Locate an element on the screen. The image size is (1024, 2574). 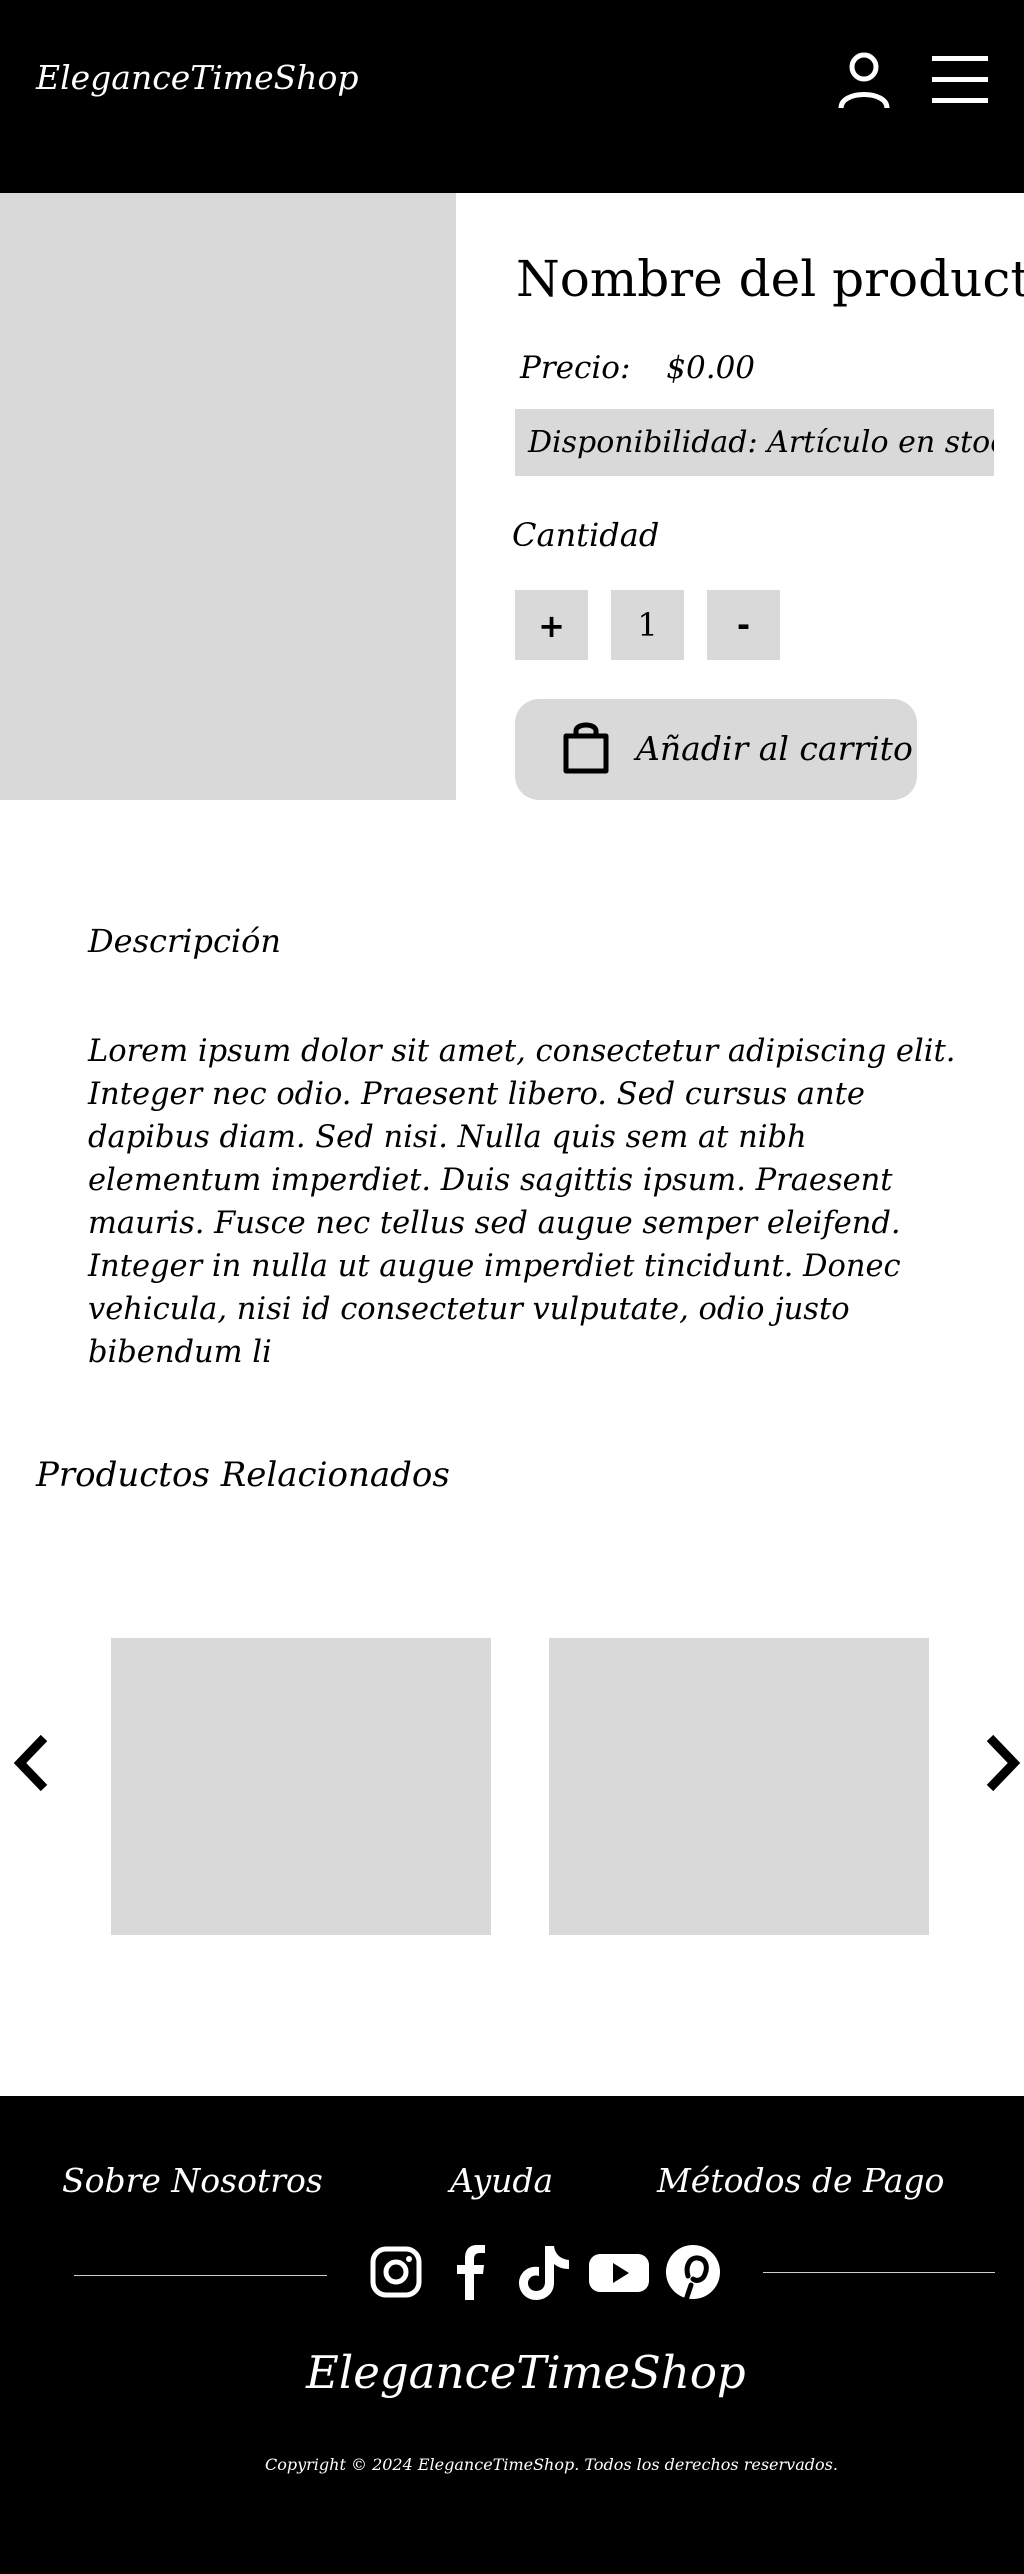
footer-link-about: Sobre Nosotros is located at coordinates (192, 2180).